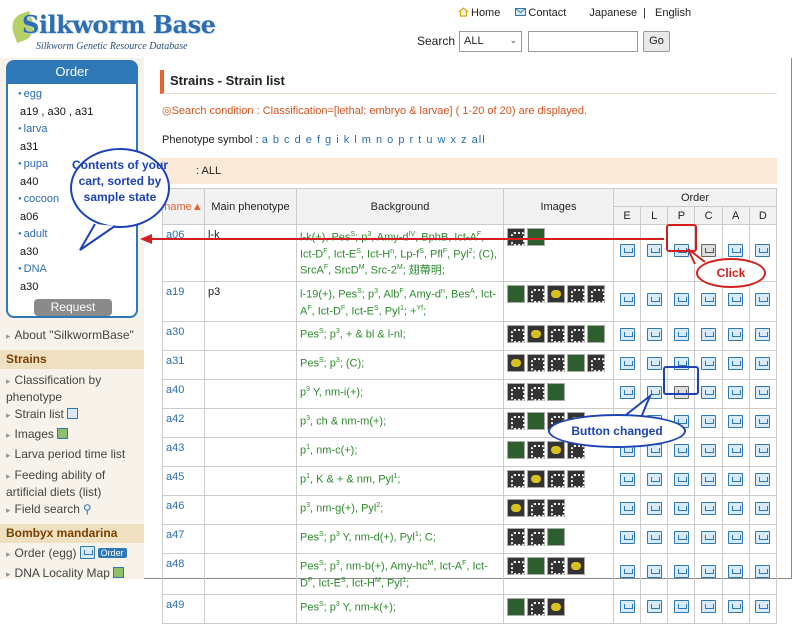  I want to click on go-button: Go, so click(656, 41).